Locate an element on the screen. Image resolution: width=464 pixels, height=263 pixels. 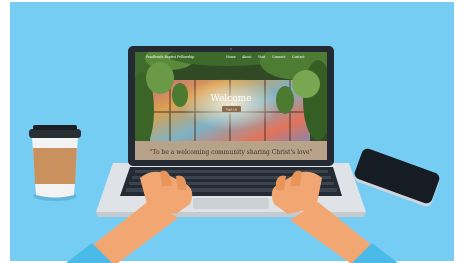
site-name: Pendleside Baptist Fellowship is located at coordinates (170, 57).